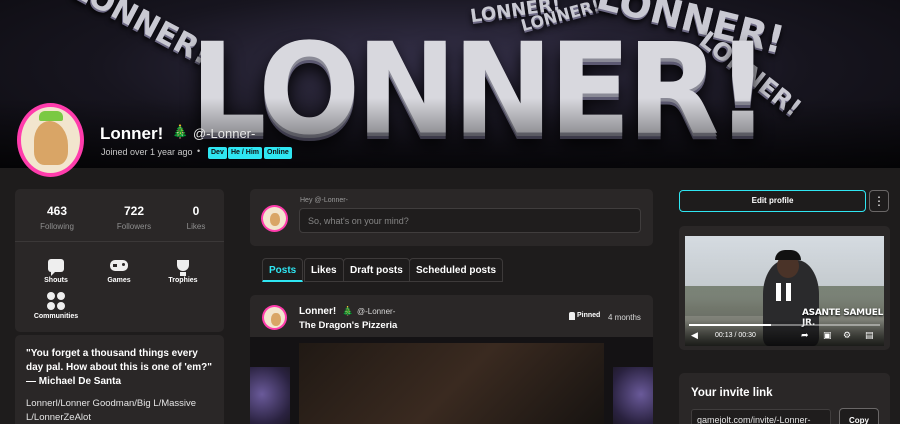  What do you see at coordinates (317, 311) in the screenshot?
I see `post-author-name: Lonner!` at bounding box center [317, 311].